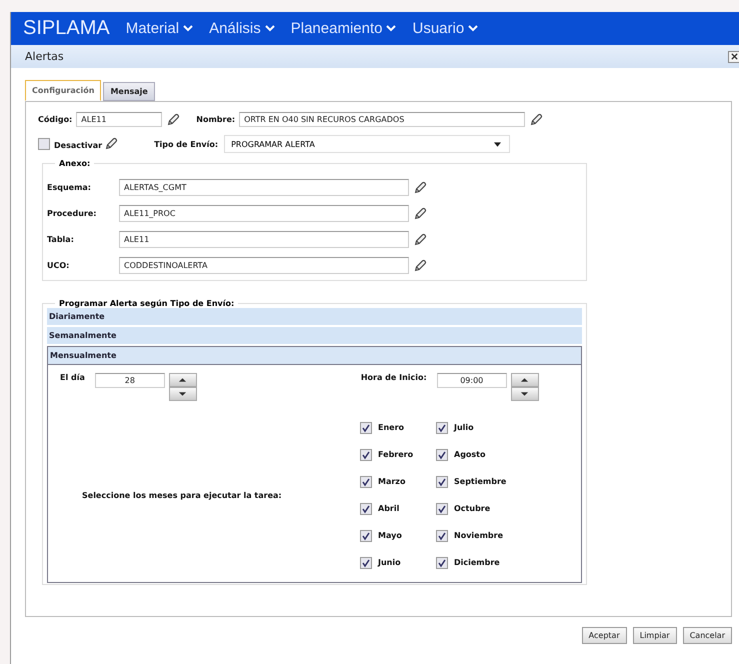 The image size is (739, 664). Describe the element at coordinates (389, 562) in the screenshot. I see `checkbox-label: Junio` at that location.